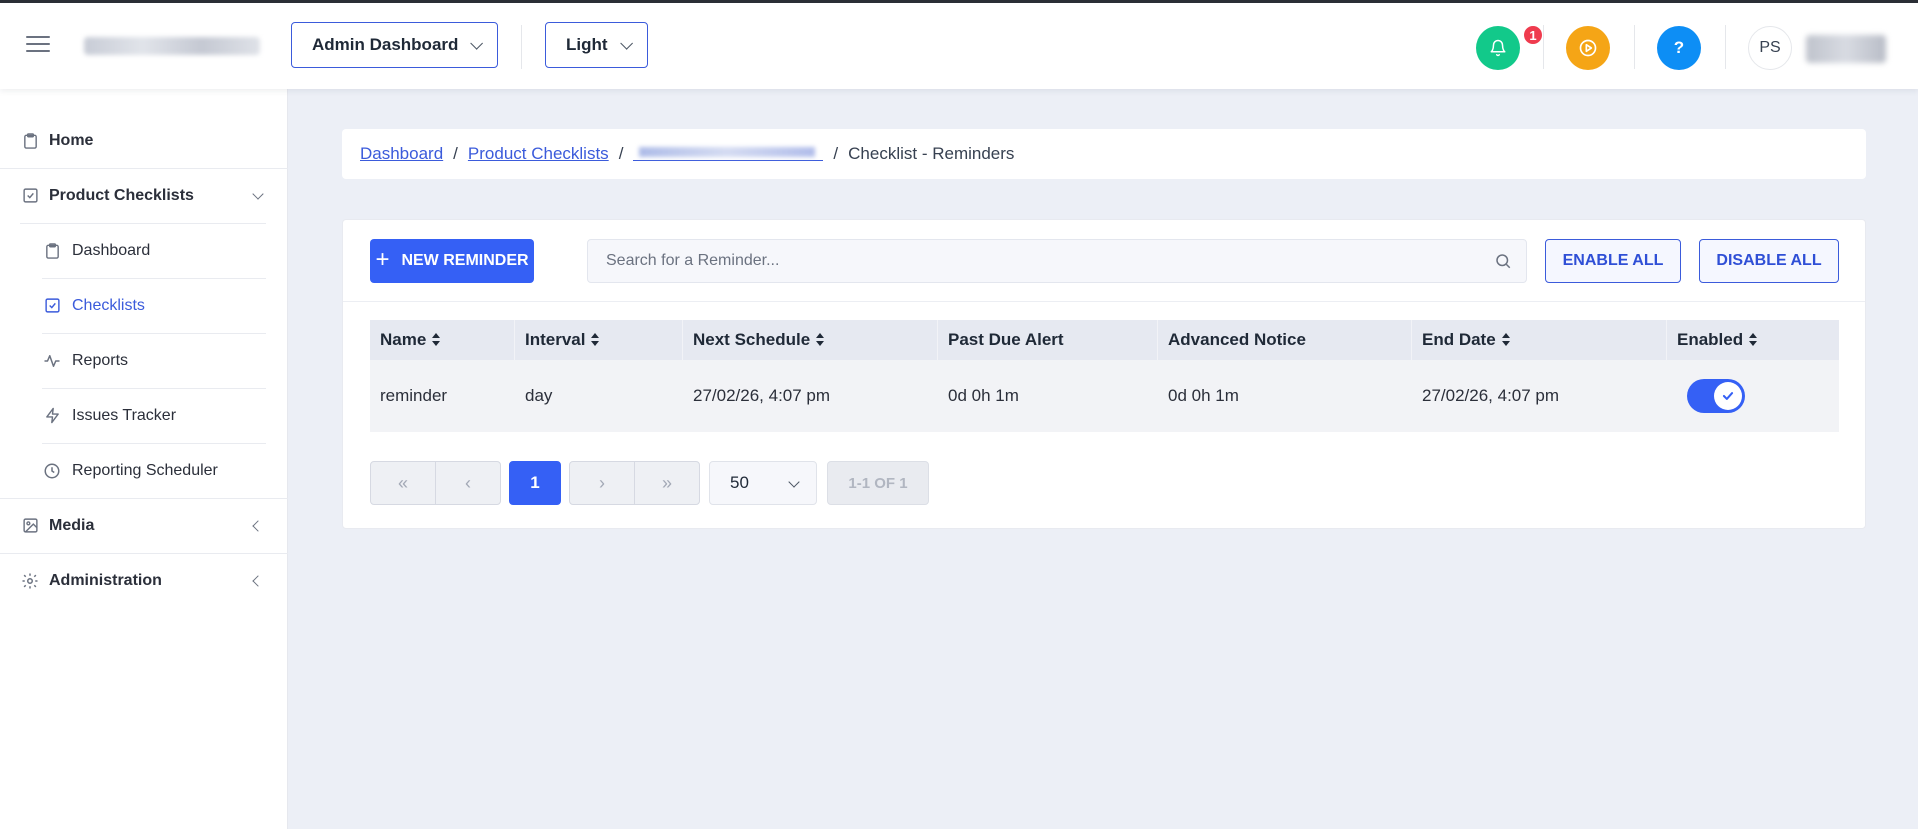 The image size is (1918, 829). What do you see at coordinates (539, 395) in the screenshot?
I see `cell-interval: day` at bounding box center [539, 395].